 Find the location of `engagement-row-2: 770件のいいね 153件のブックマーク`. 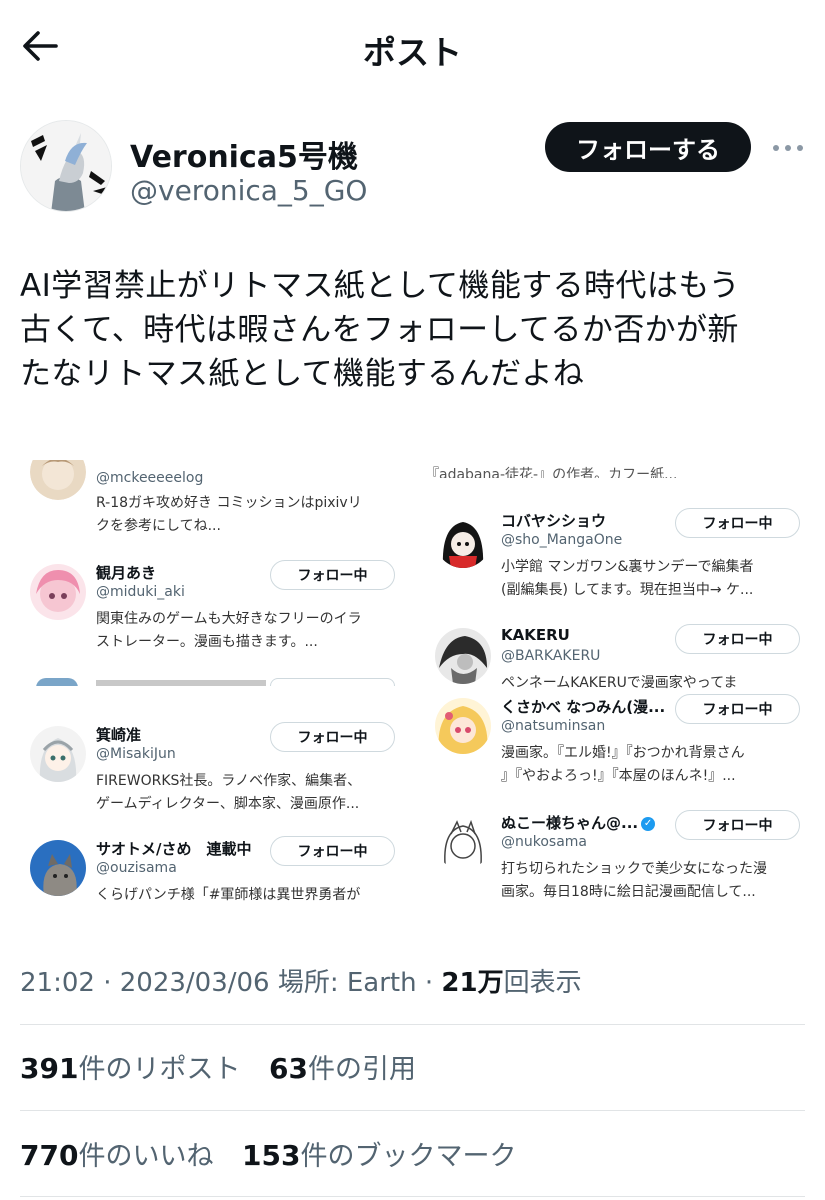

engagement-row-2: 770件のいいね 153件のブックマーク is located at coordinates (278, 1153).